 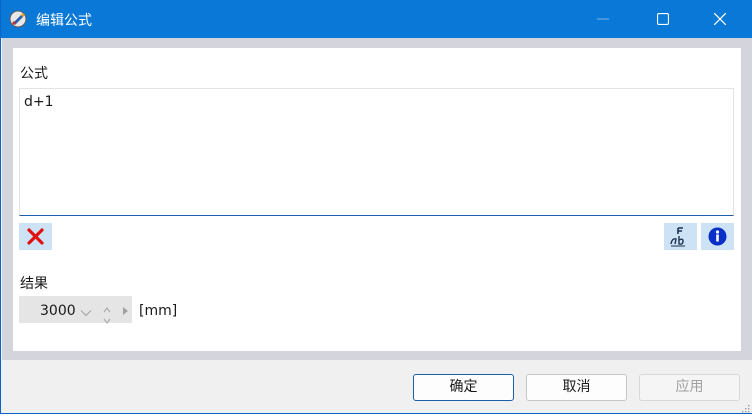 I want to click on result-unit: [mm], so click(x=158, y=311).